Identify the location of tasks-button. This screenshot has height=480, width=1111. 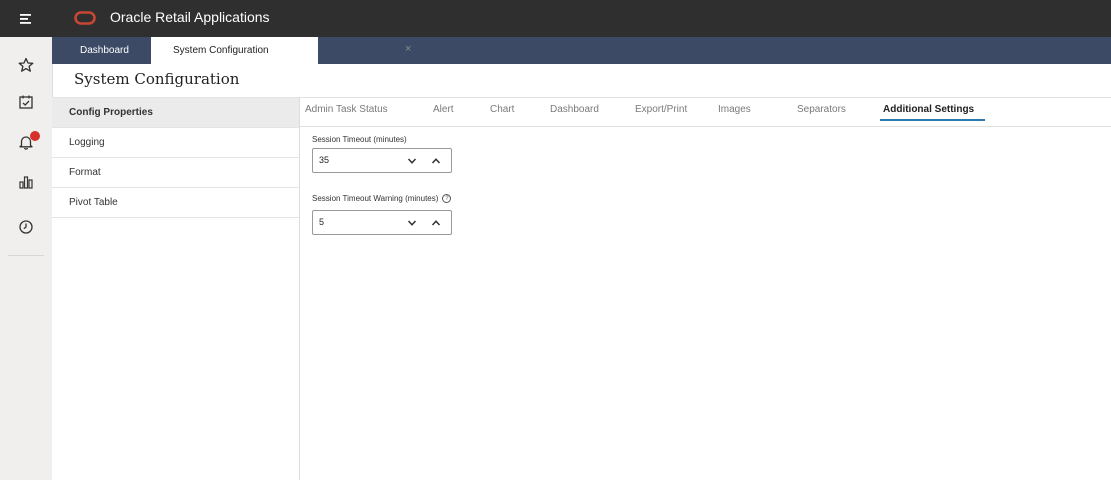
(26, 102).